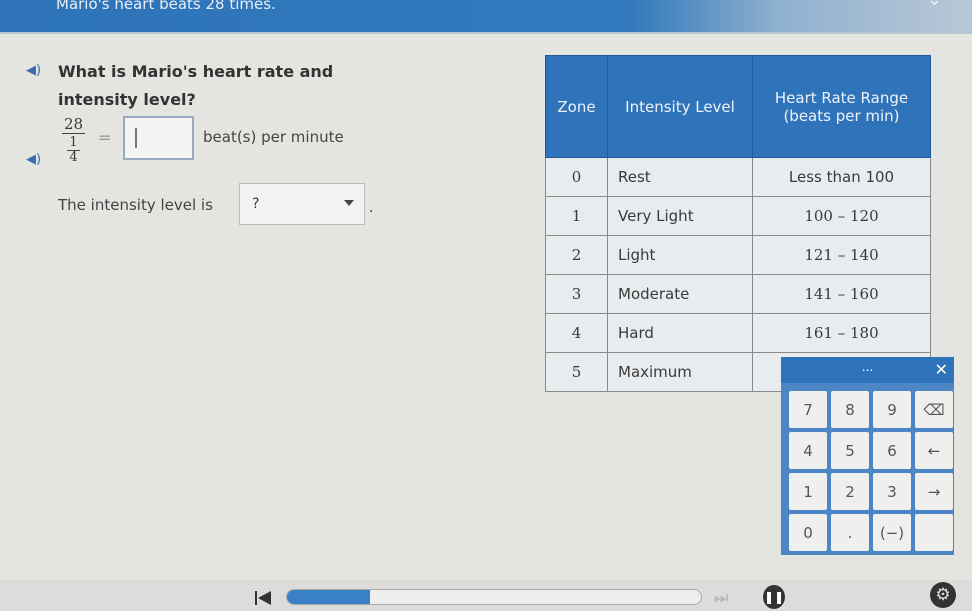 This screenshot has width=972, height=611. Describe the element at coordinates (136, 138) in the screenshot. I see `text-caret` at that location.